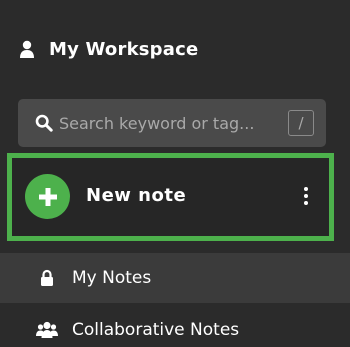 The width and height of the screenshot is (350, 347). Describe the element at coordinates (47, 196) in the screenshot. I see `plus-icon` at that location.